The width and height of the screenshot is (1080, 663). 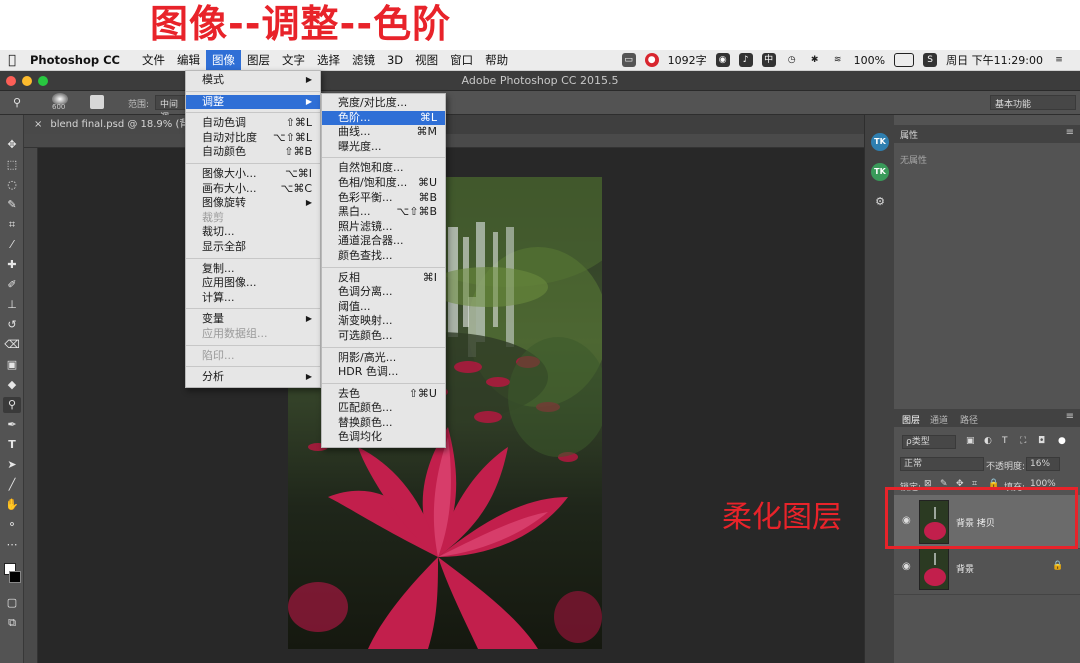 I want to click on quick-mask-icon: ▢, so click(x=12, y=603).